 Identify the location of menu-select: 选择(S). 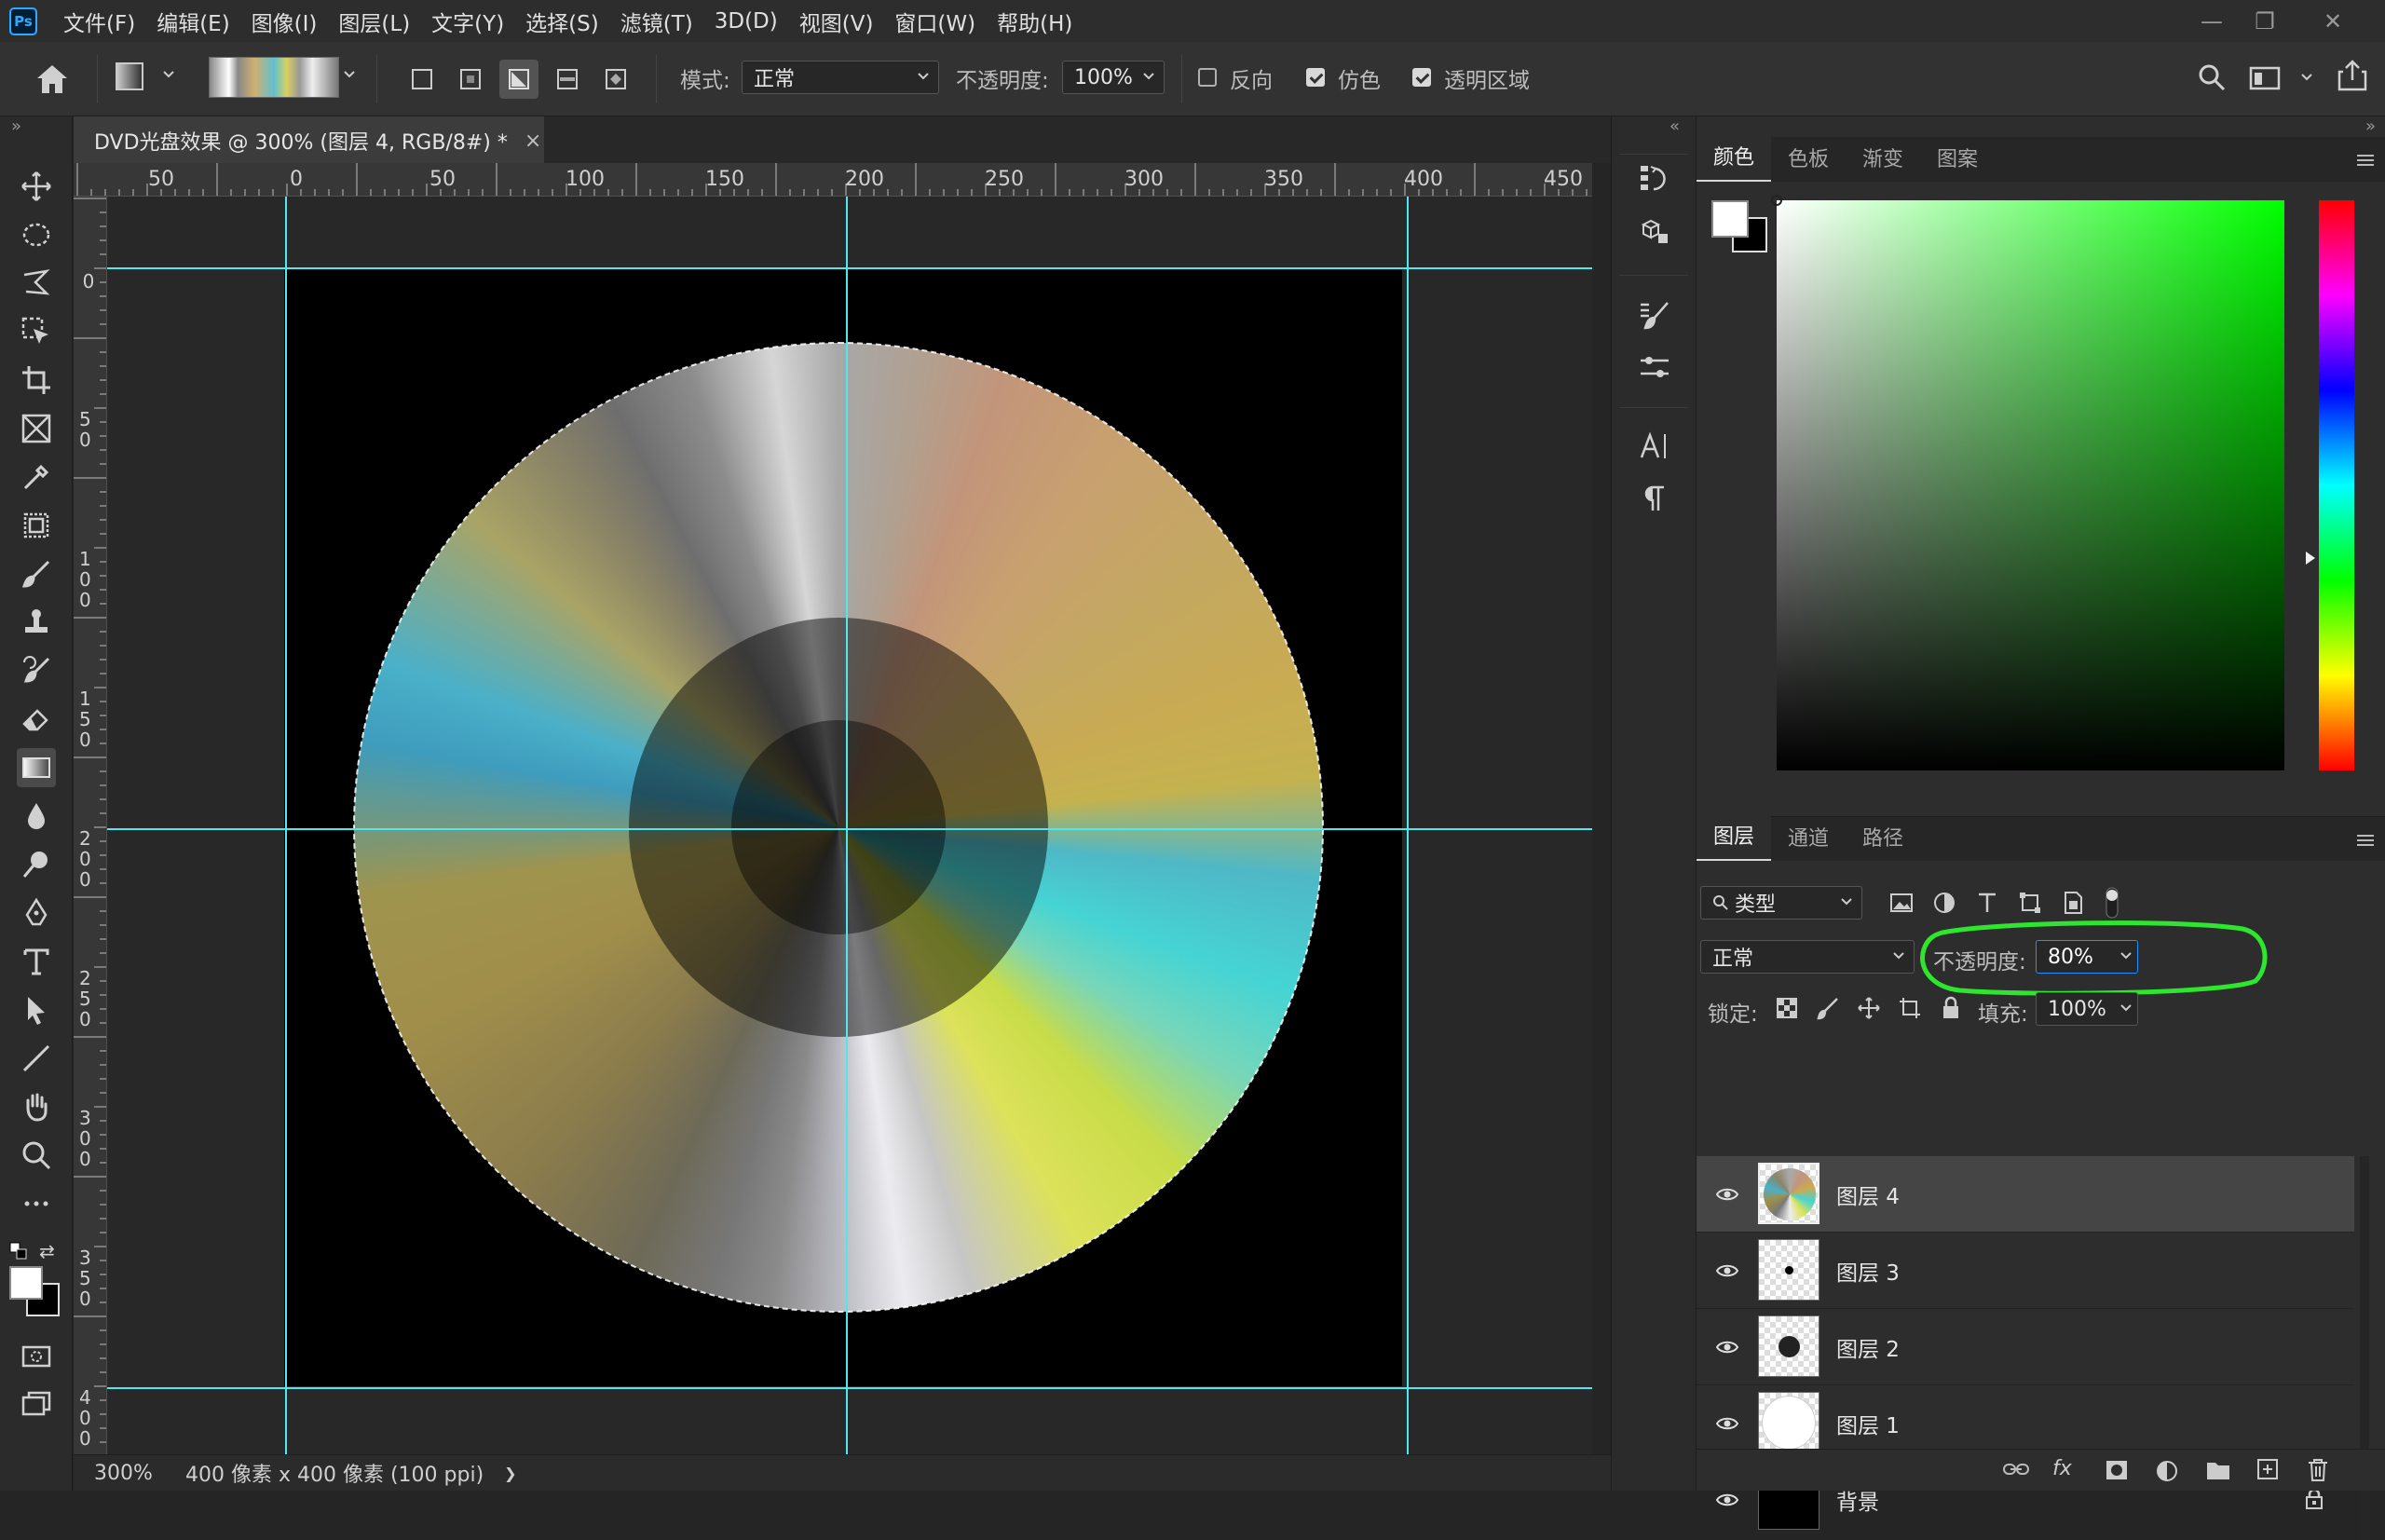
(562, 21).